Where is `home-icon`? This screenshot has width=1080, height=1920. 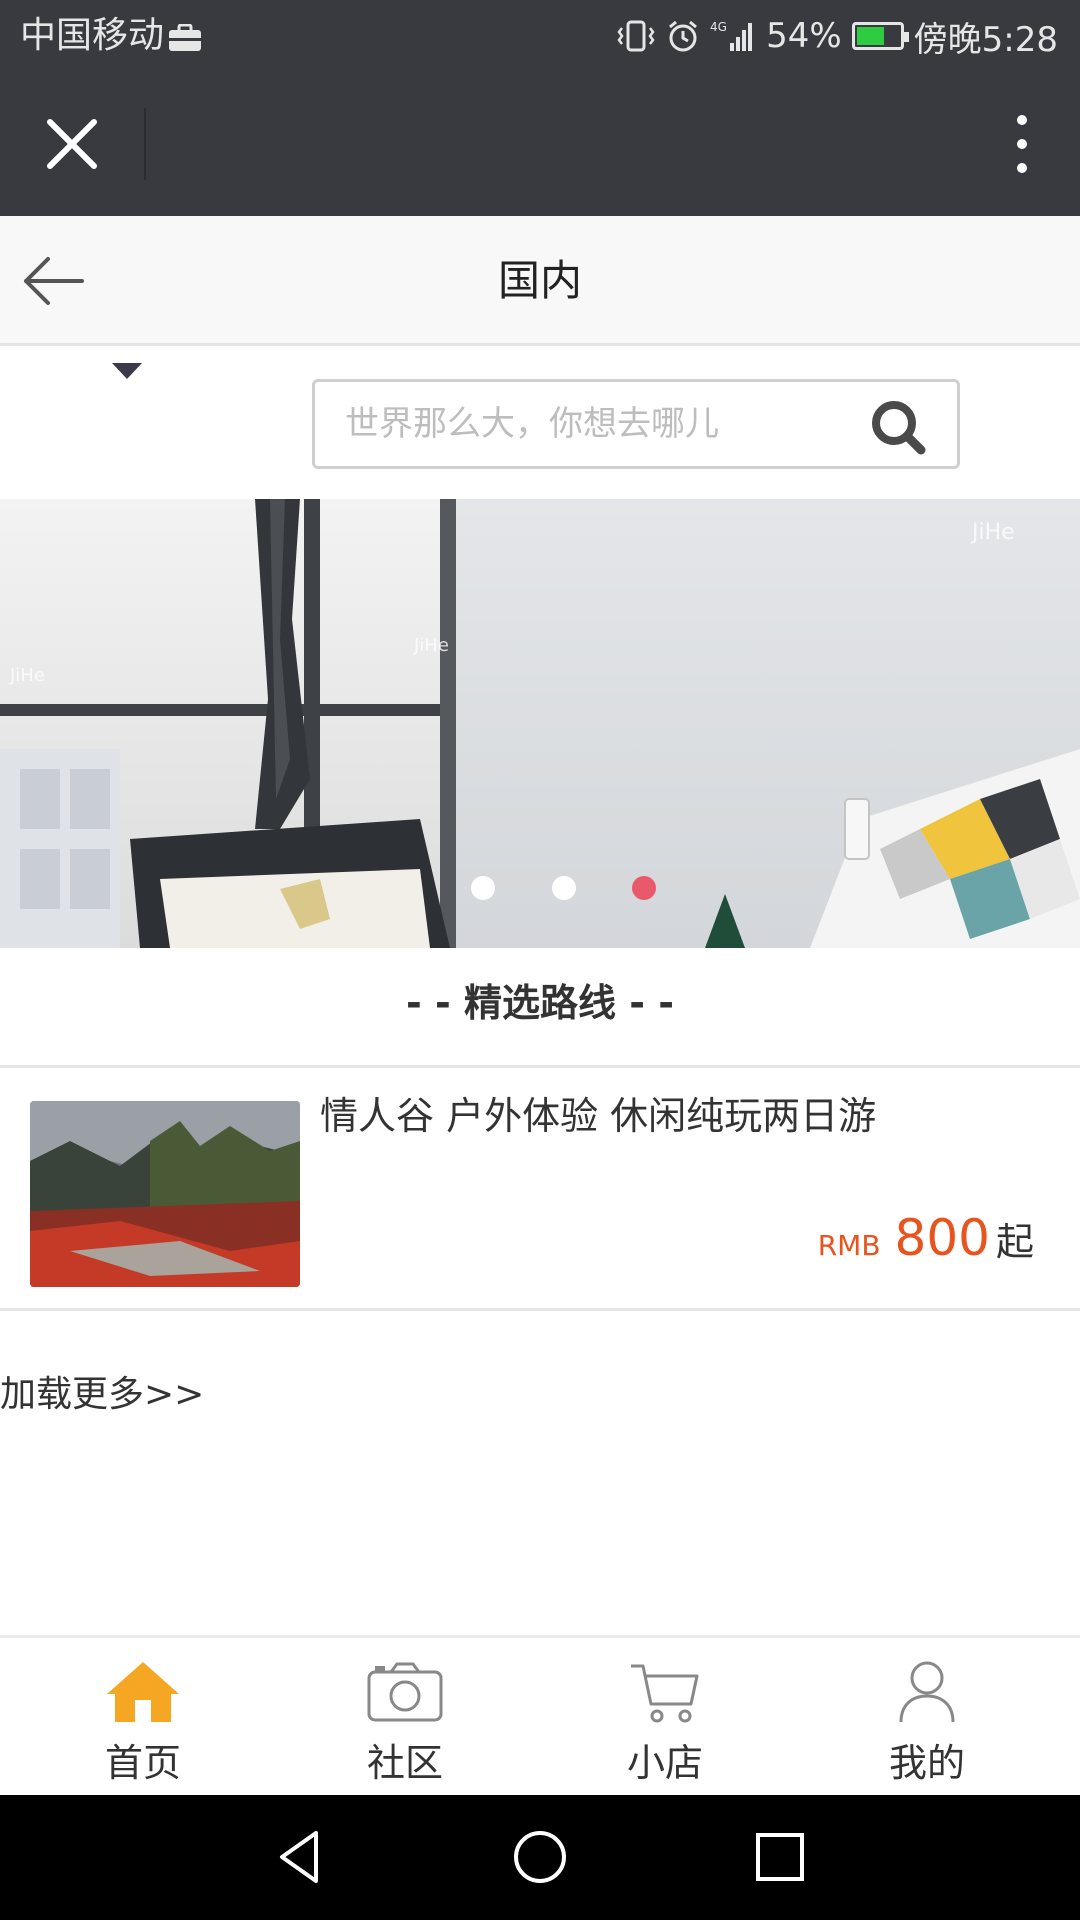 home-icon is located at coordinates (143, 1692).